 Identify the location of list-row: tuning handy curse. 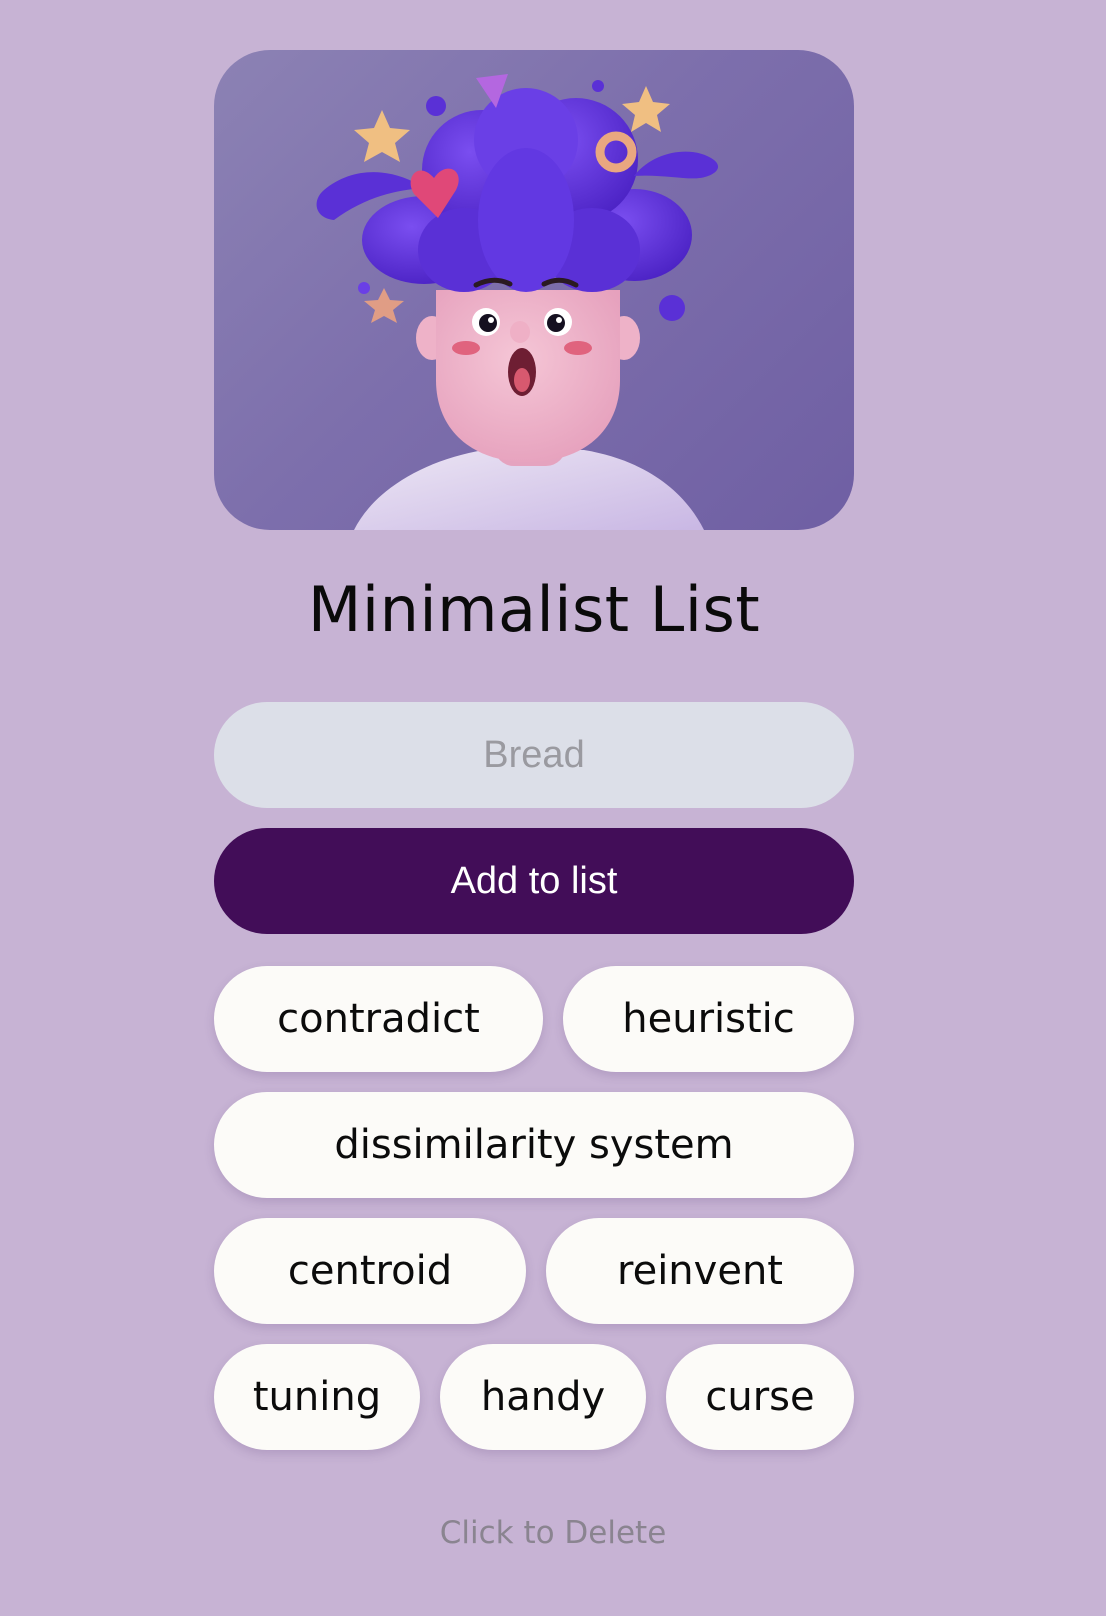
(534, 1397).